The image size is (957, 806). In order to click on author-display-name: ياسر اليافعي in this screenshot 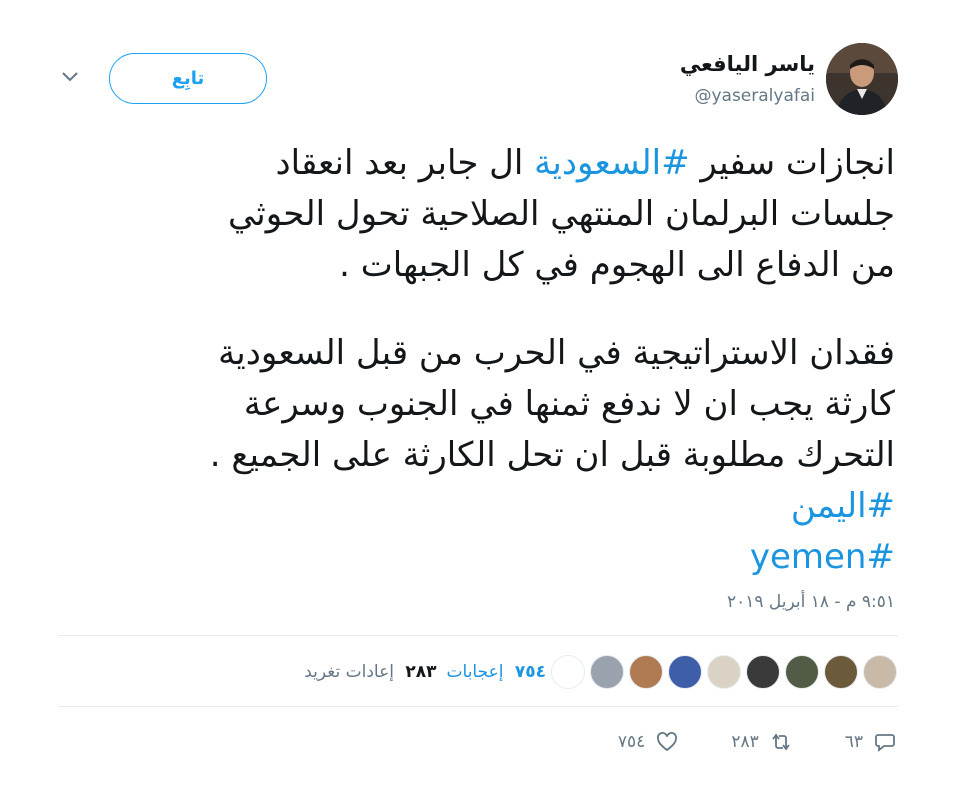, I will do `click(747, 64)`.